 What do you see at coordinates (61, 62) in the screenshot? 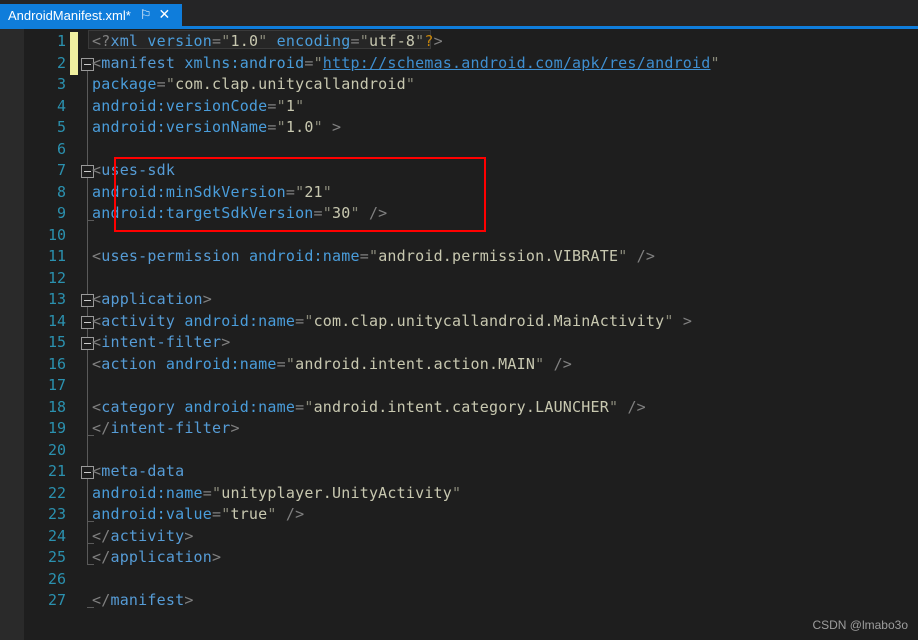
I see `line-number: 2` at bounding box center [61, 62].